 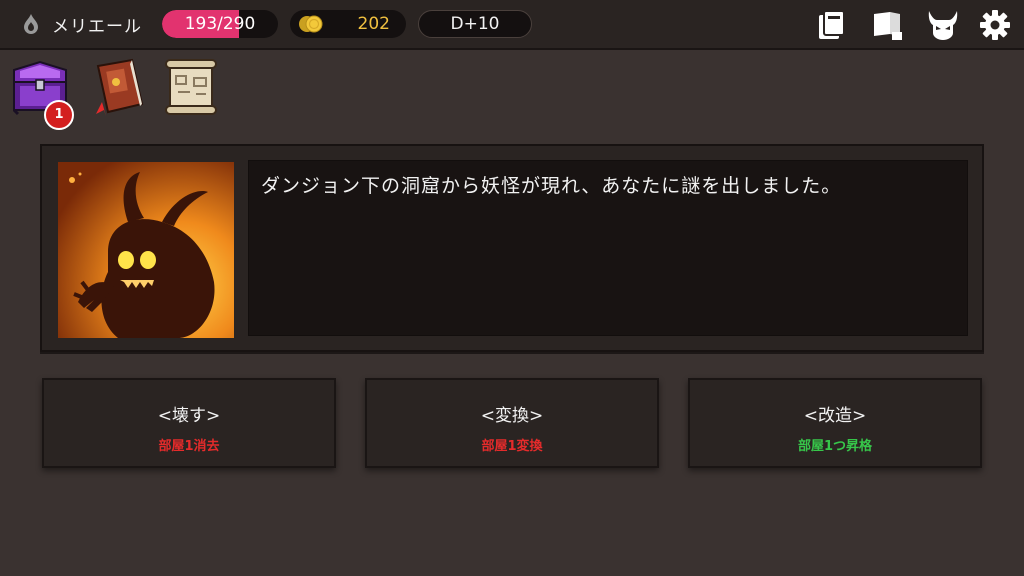 I want to click on event-message: ダンジョン下の洞窟から妖怪が現れ、あなたに謎を出しました。, so click(x=551, y=186).